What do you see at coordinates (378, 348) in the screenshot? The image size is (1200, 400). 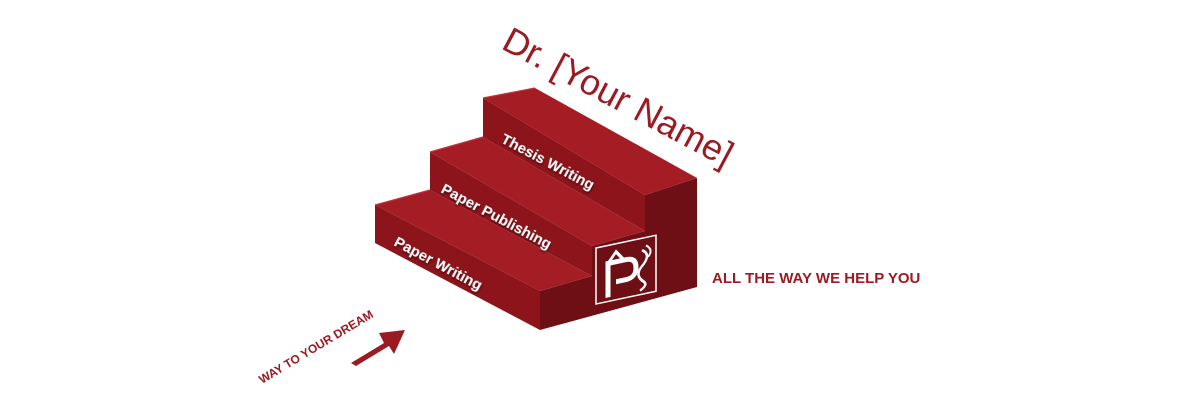 I see `arrow-icon` at bounding box center [378, 348].